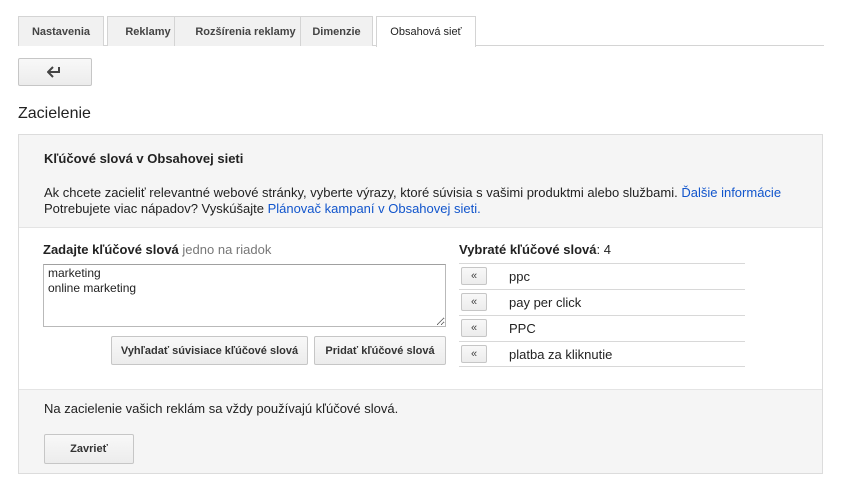  Describe the element at coordinates (519, 276) in the screenshot. I see `selected-keyword: ppc` at that location.